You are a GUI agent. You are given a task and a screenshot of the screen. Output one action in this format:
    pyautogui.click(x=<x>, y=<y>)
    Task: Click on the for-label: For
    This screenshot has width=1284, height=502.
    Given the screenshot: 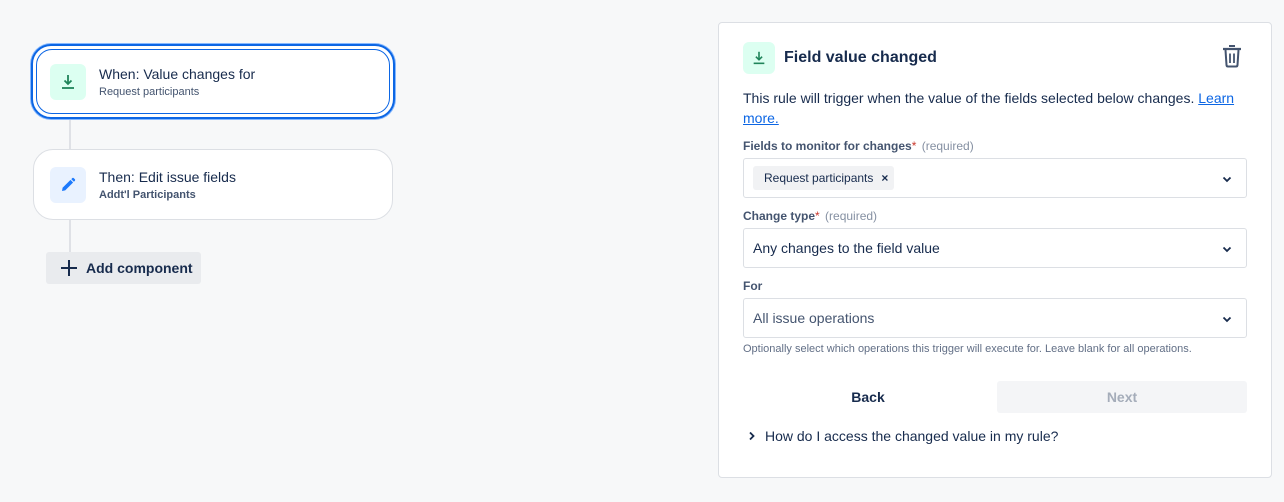 What is the action you would take?
    pyautogui.click(x=752, y=286)
    